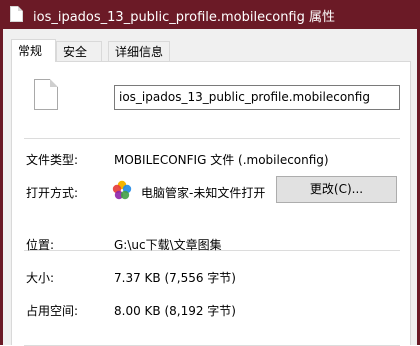 The height and width of the screenshot is (346, 420). What do you see at coordinates (168, 245) in the screenshot?
I see `location-value: G:\uc下载\文章图集` at bounding box center [168, 245].